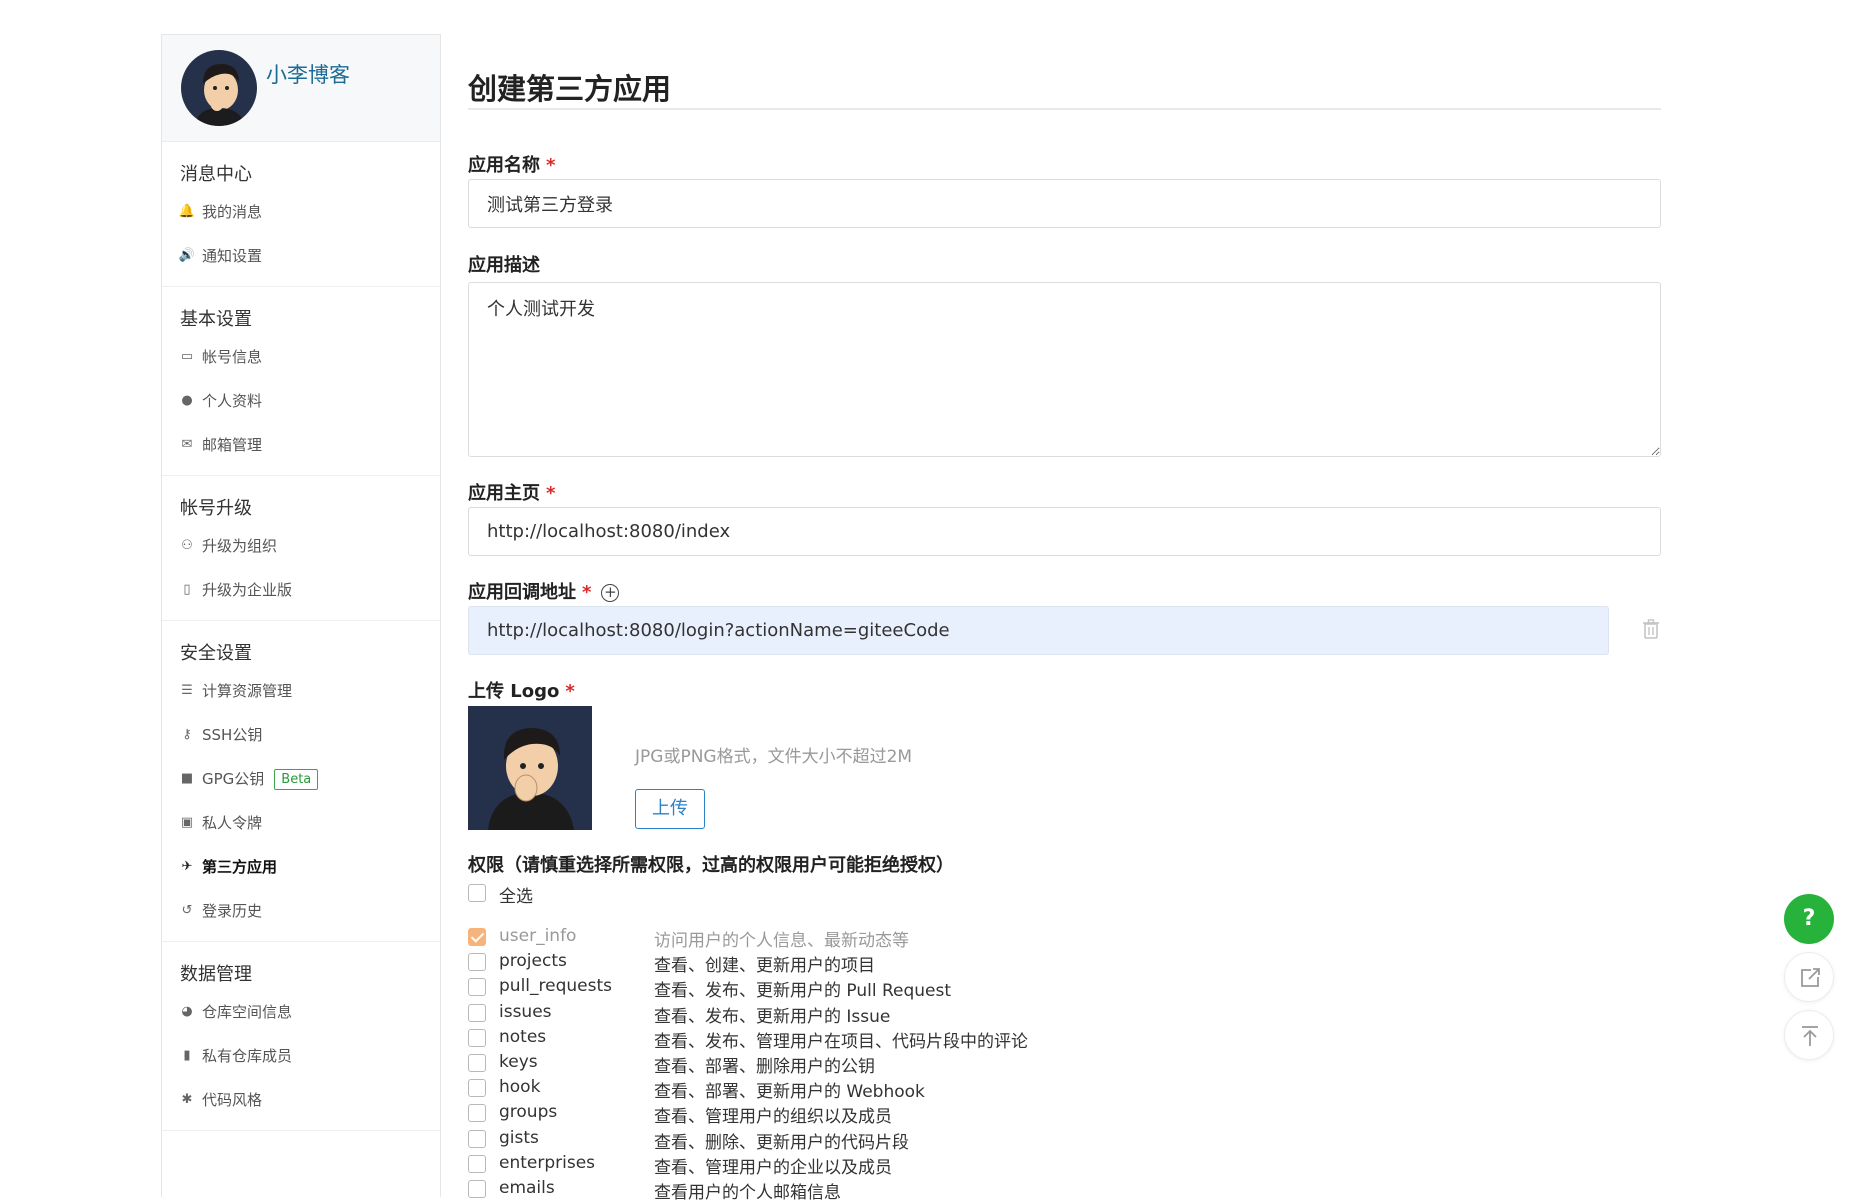  Describe the element at coordinates (240, 546) in the screenshot. I see `sidebar-item-label: 升级为组织` at that location.